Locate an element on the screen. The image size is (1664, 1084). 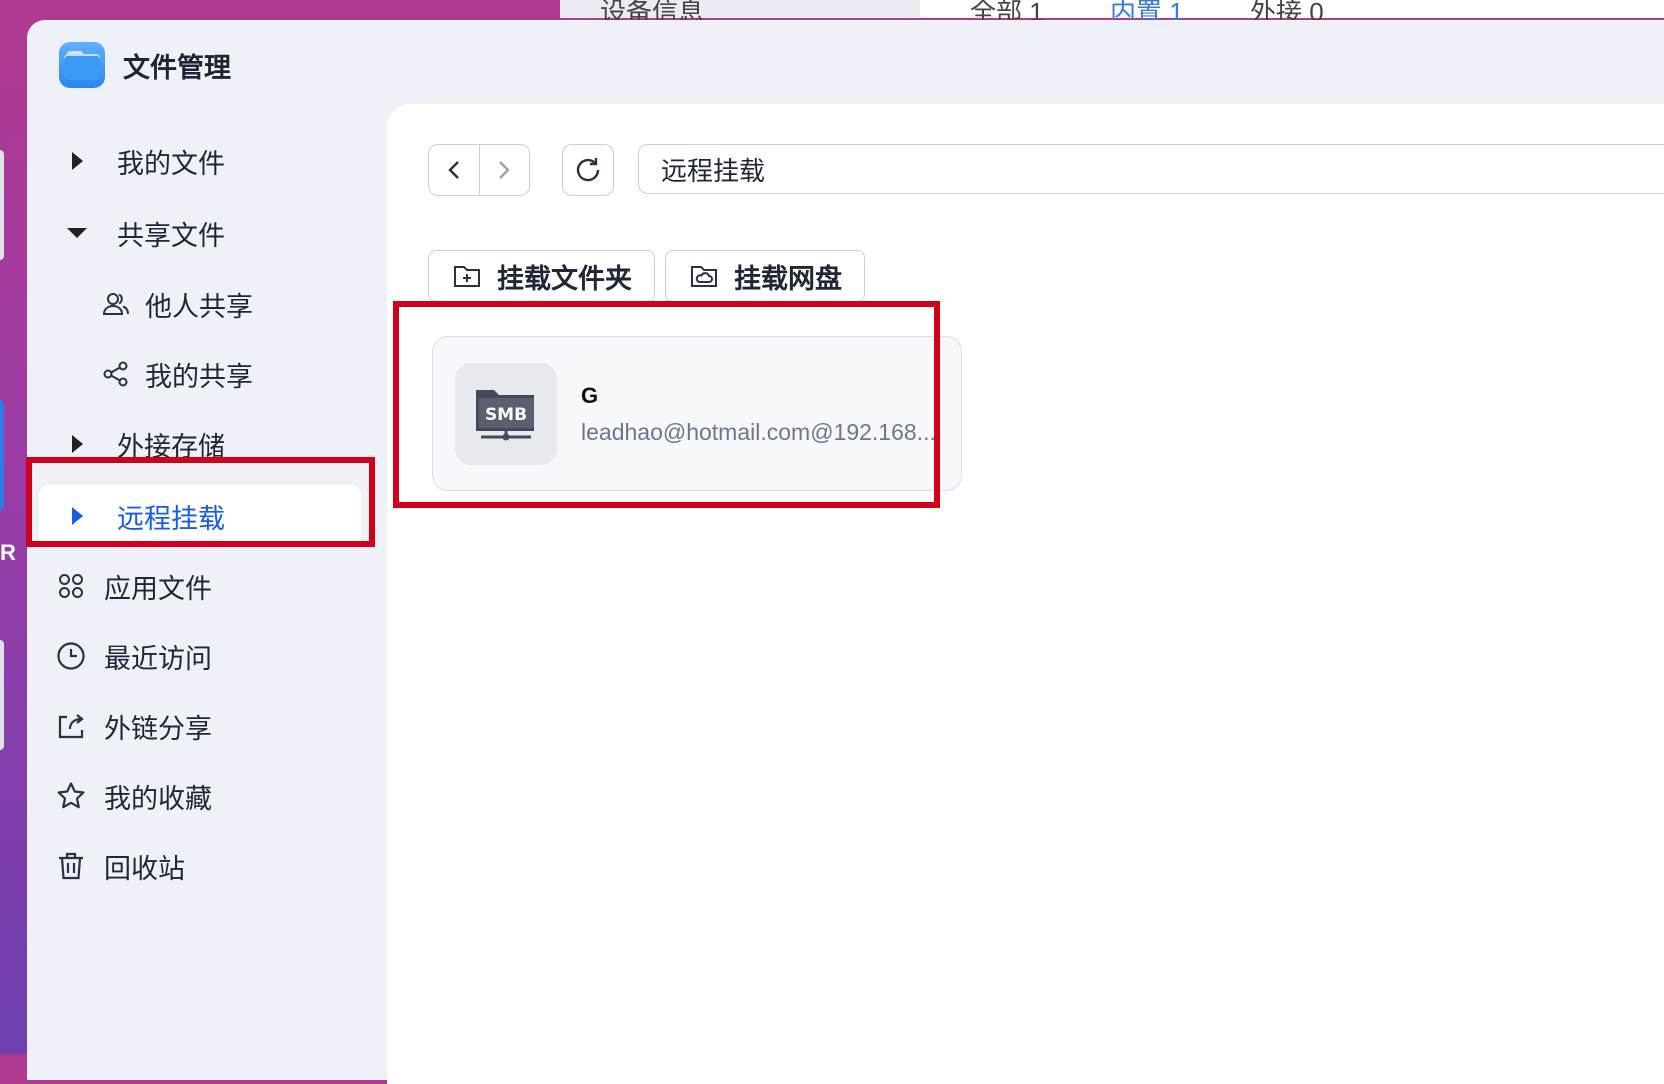
mount-netdisk-button: 挂载网盘 is located at coordinates (765, 276).